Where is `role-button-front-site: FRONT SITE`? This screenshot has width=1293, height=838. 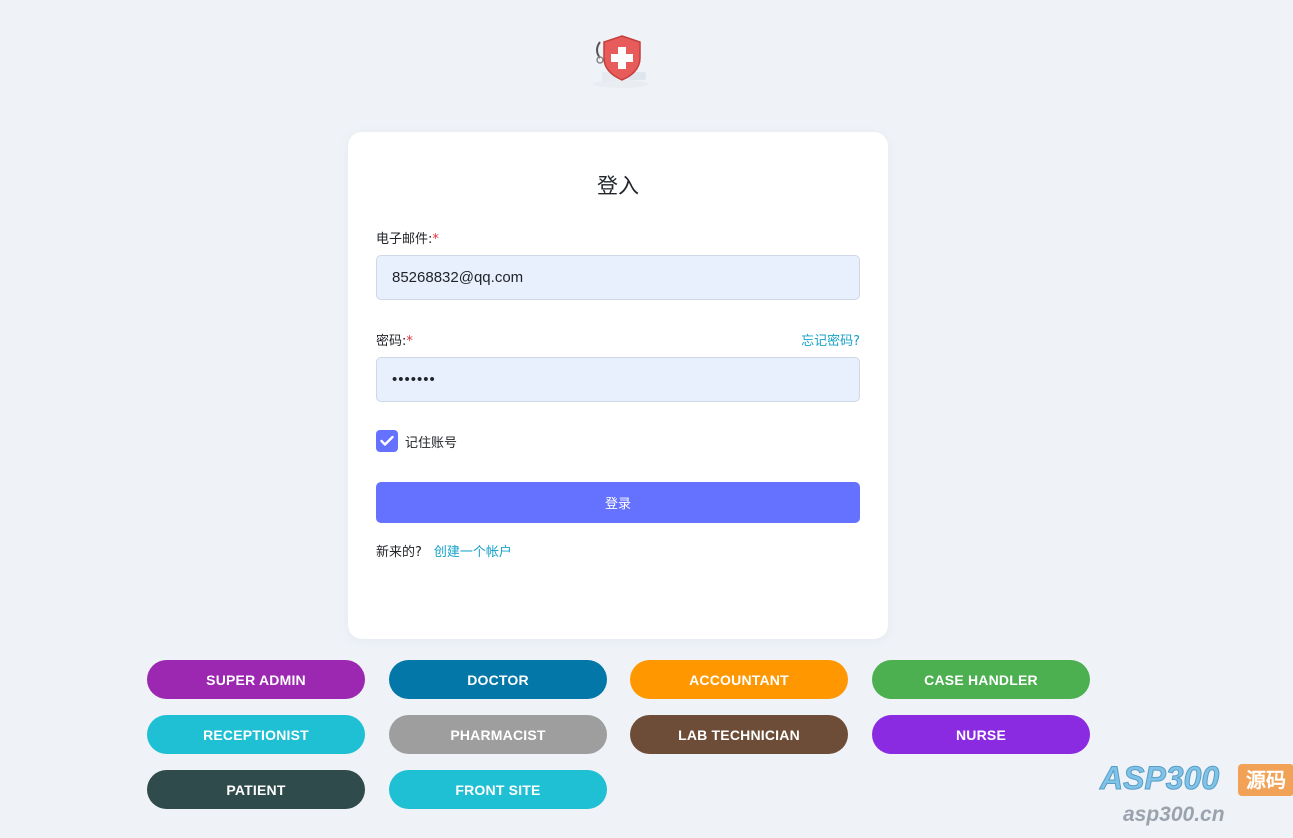 role-button-front-site: FRONT SITE is located at coordinates (498, 789).